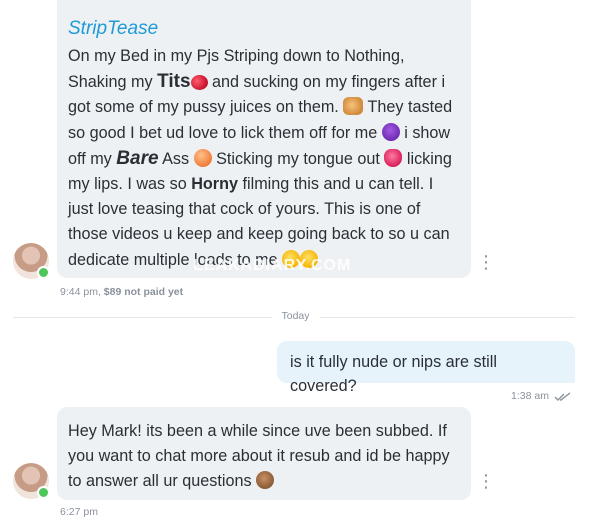 This screenshot has height=530, width=591. What do you see at coordinates (143, 292) in the screenshot?
I see `price-status: $89 not paid yet` at bounding box center [143, 292].